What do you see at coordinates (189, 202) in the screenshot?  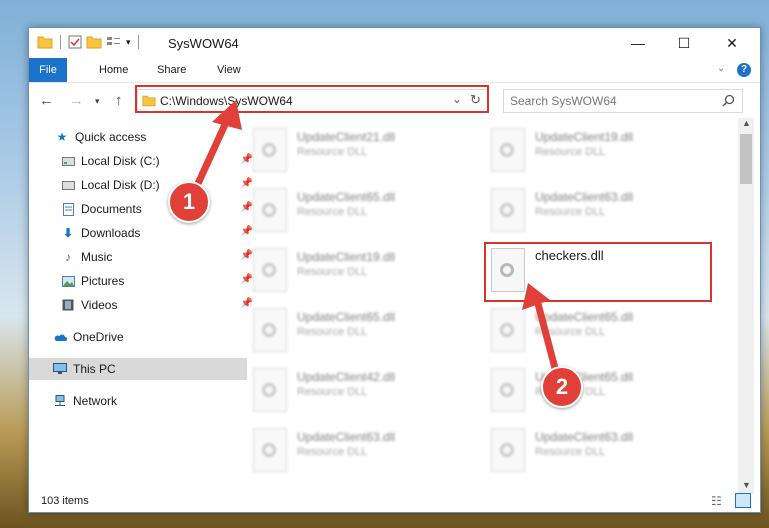 I see `callout-1-badge: 1` at bounding box center [189, 202].